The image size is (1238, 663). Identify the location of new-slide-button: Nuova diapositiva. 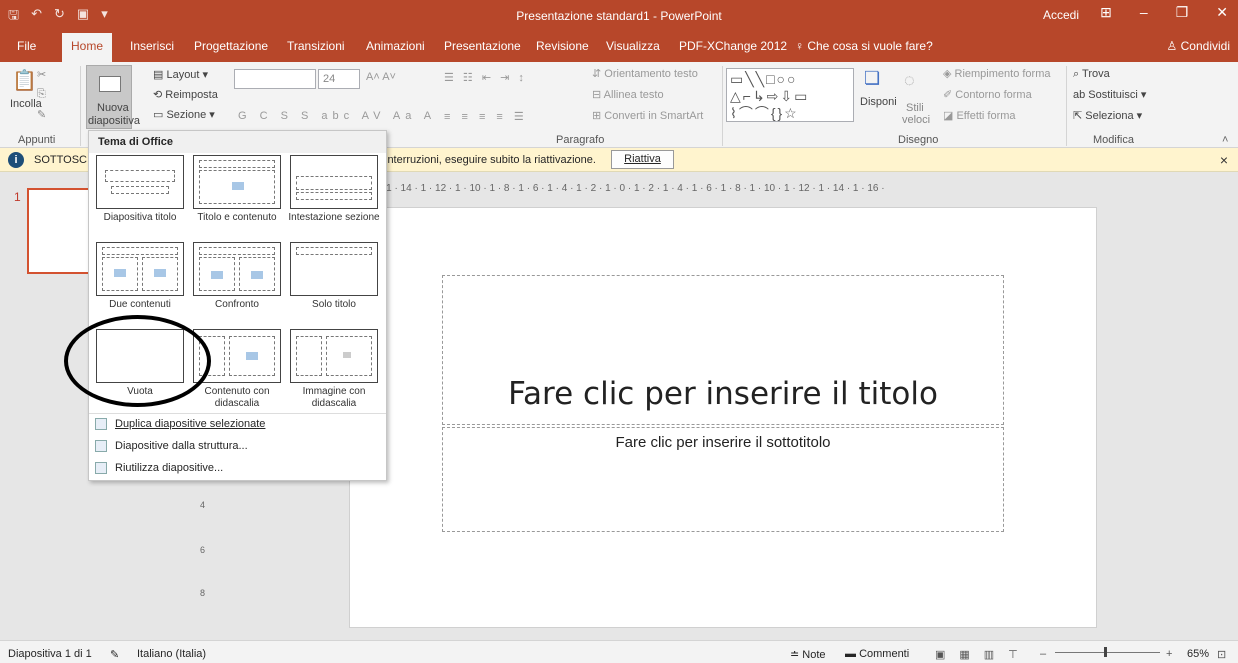
(113, 97).